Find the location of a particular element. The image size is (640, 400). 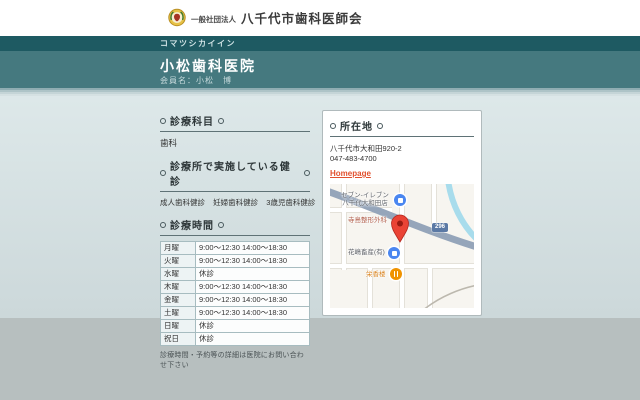

hours-heading: 診療時間 is located at coordinates (235, 226).